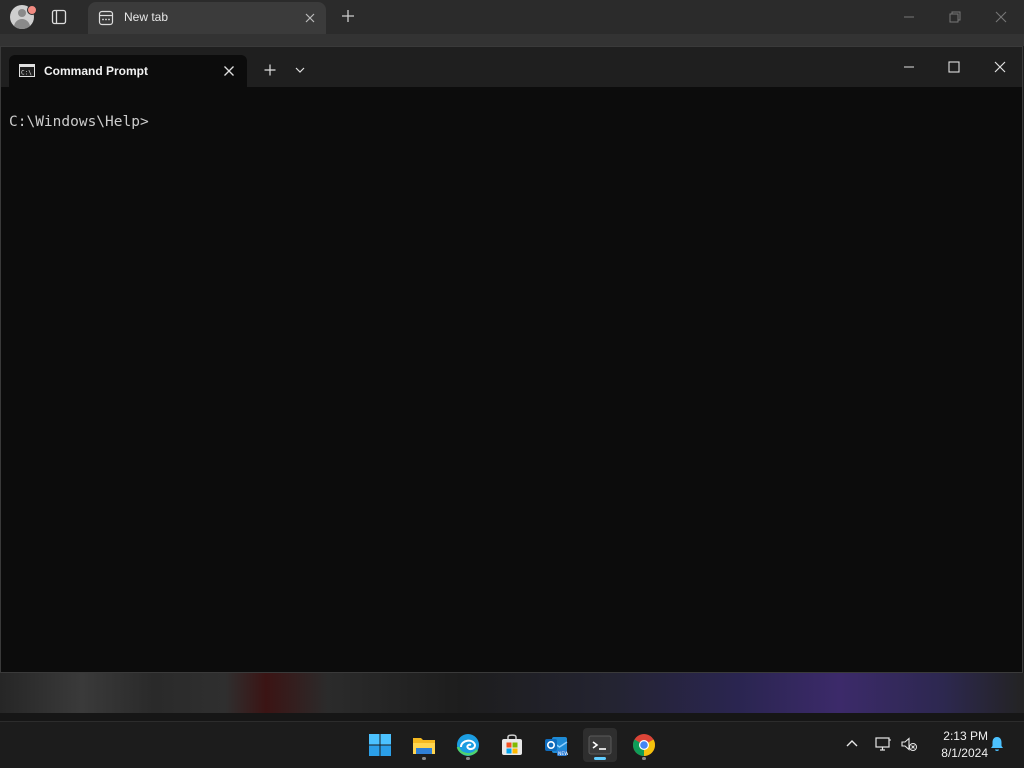  What do you see at coordinates (956, 753) in the screenshot?
I see `clock-date: 8/1/2024` at bounding box center [956, 753].